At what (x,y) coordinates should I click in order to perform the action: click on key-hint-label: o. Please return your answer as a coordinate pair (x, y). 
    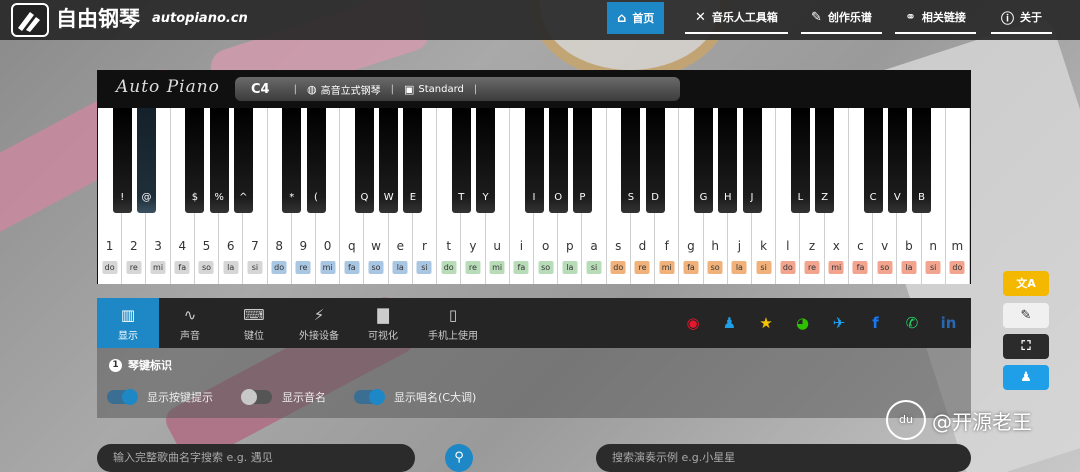
    Looking at the image, I should click on (545, 246).